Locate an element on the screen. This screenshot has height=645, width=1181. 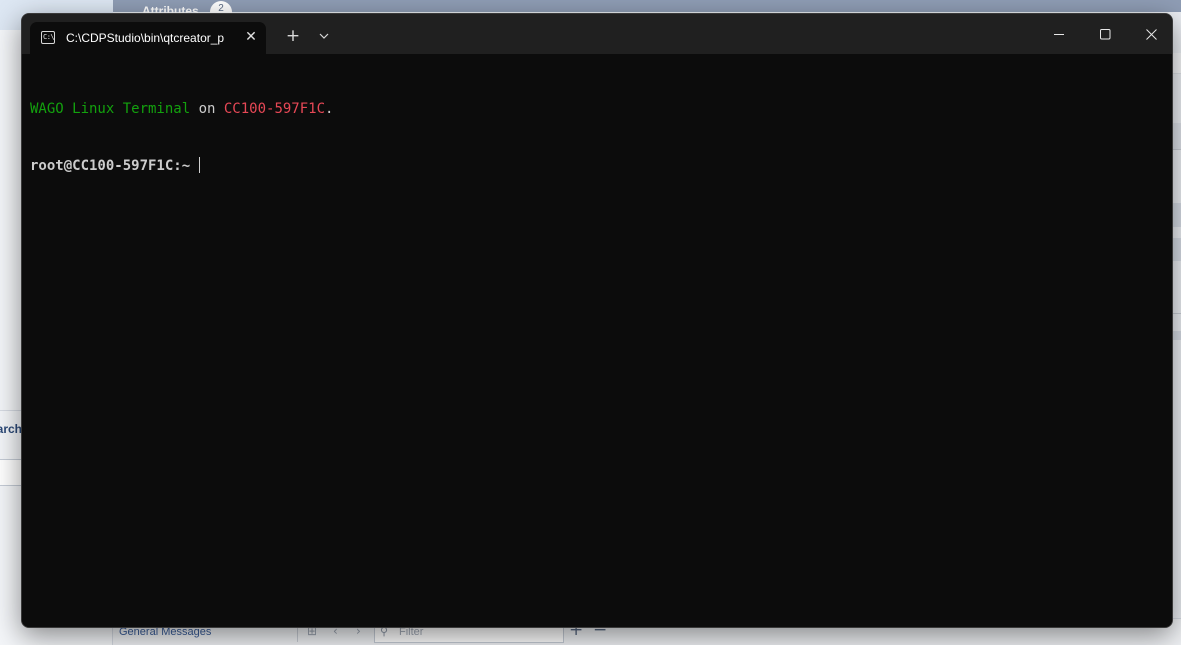
tab-title: C:\CDPStudio\bin\qtcreator_p is located at coordinates (145, 38).